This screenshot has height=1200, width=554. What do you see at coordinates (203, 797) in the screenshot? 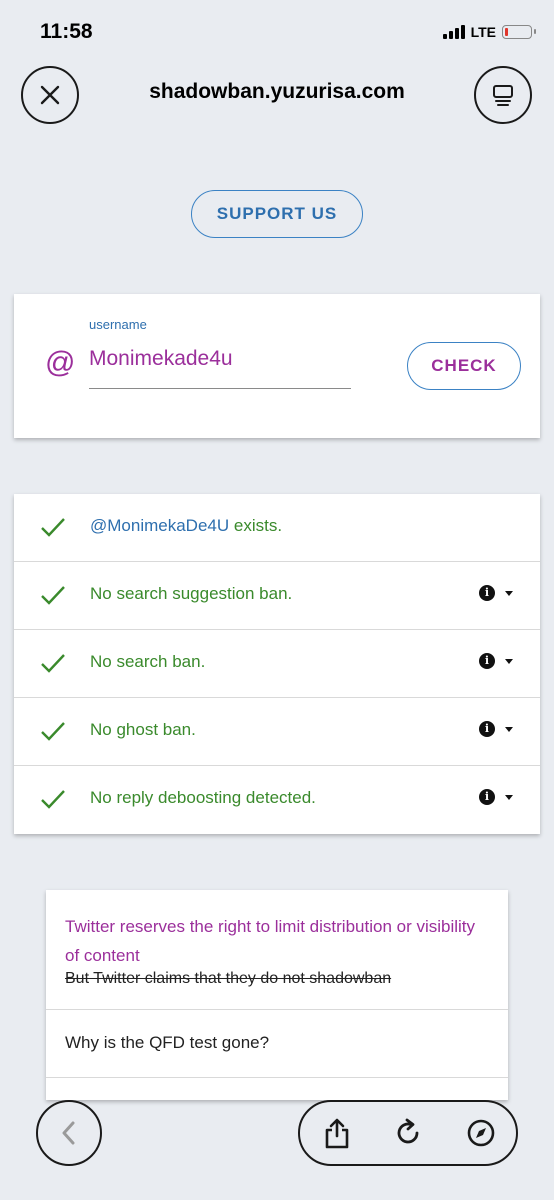
I see `result-text: No reply deboosting detected.` at bounding box center [203, 797].